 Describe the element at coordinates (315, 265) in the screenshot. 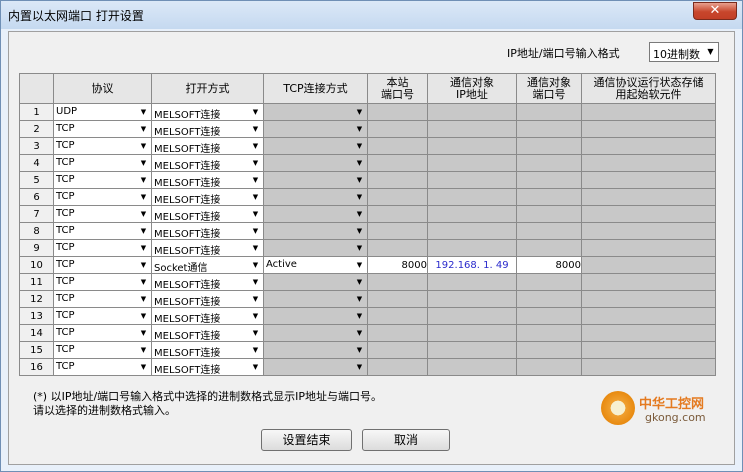

I see `tcp-method-select: Active ▼` at that location.